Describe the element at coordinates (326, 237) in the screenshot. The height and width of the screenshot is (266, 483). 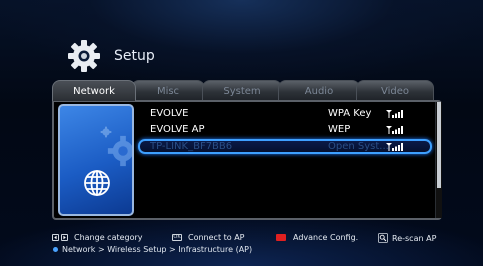
I see `hint-label: Advance Config.` at that location.